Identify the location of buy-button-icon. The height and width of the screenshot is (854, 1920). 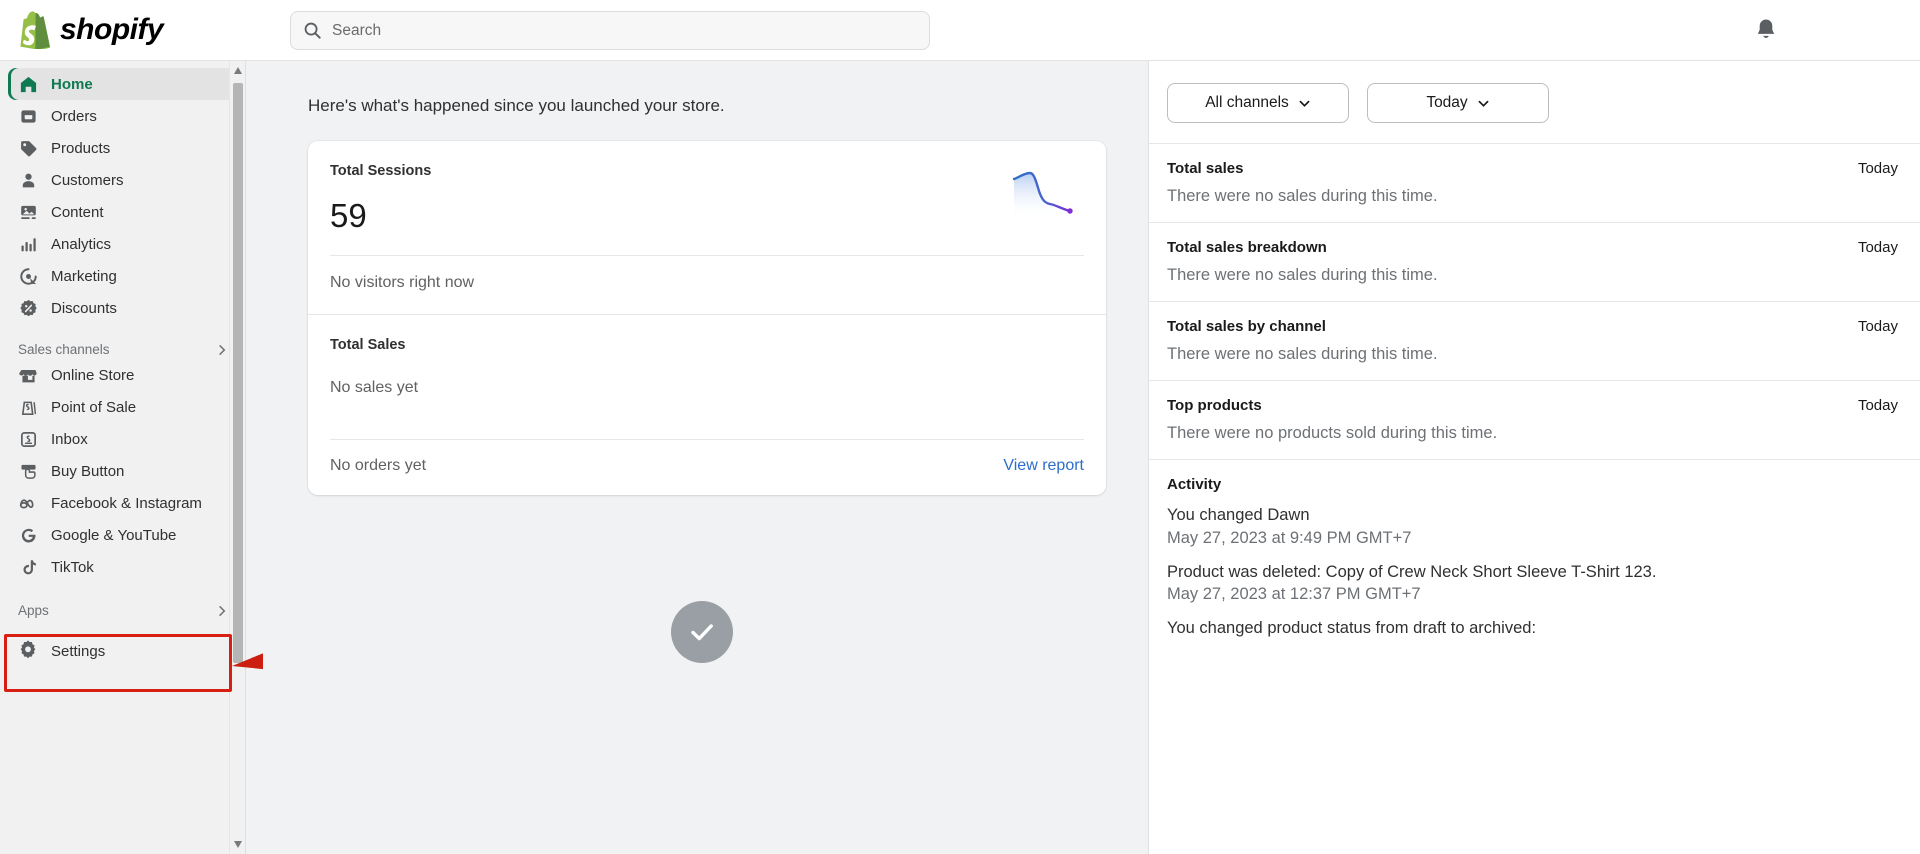
(28, 471).